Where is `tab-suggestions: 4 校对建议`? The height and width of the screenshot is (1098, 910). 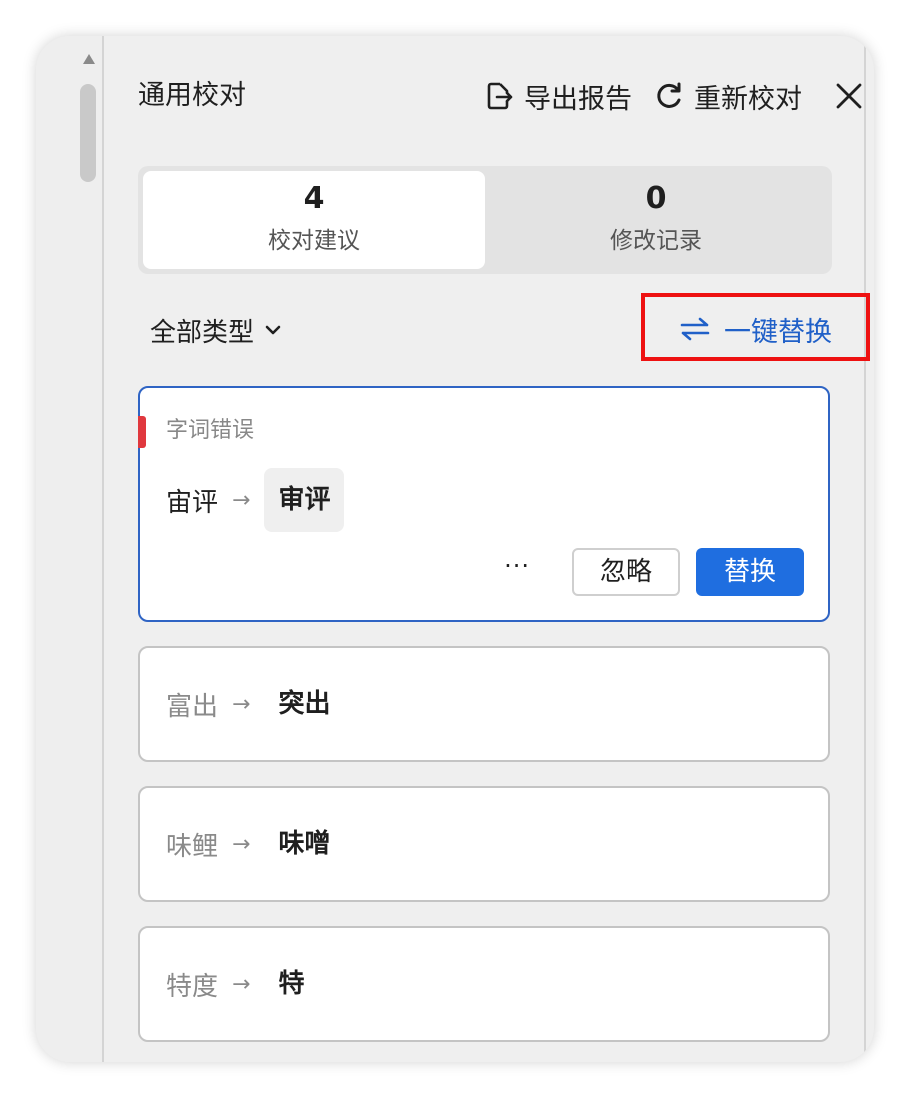 tab-suggestions: 4 校对建议 is located at coordinates (314, 220).